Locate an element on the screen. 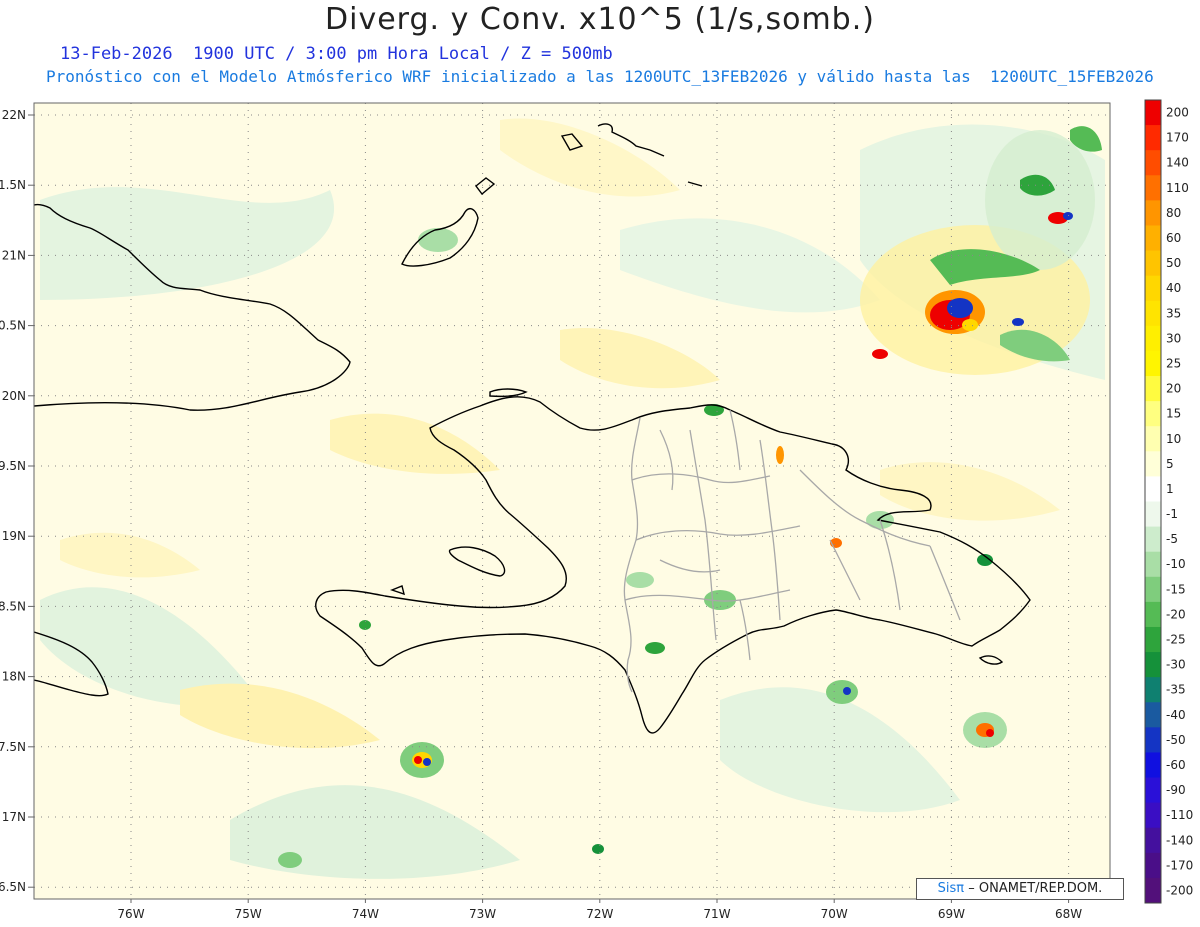 The width and height of the screenshot is (1200, 927). colorbar-label: 170 is located at coordinates (1177, 138).